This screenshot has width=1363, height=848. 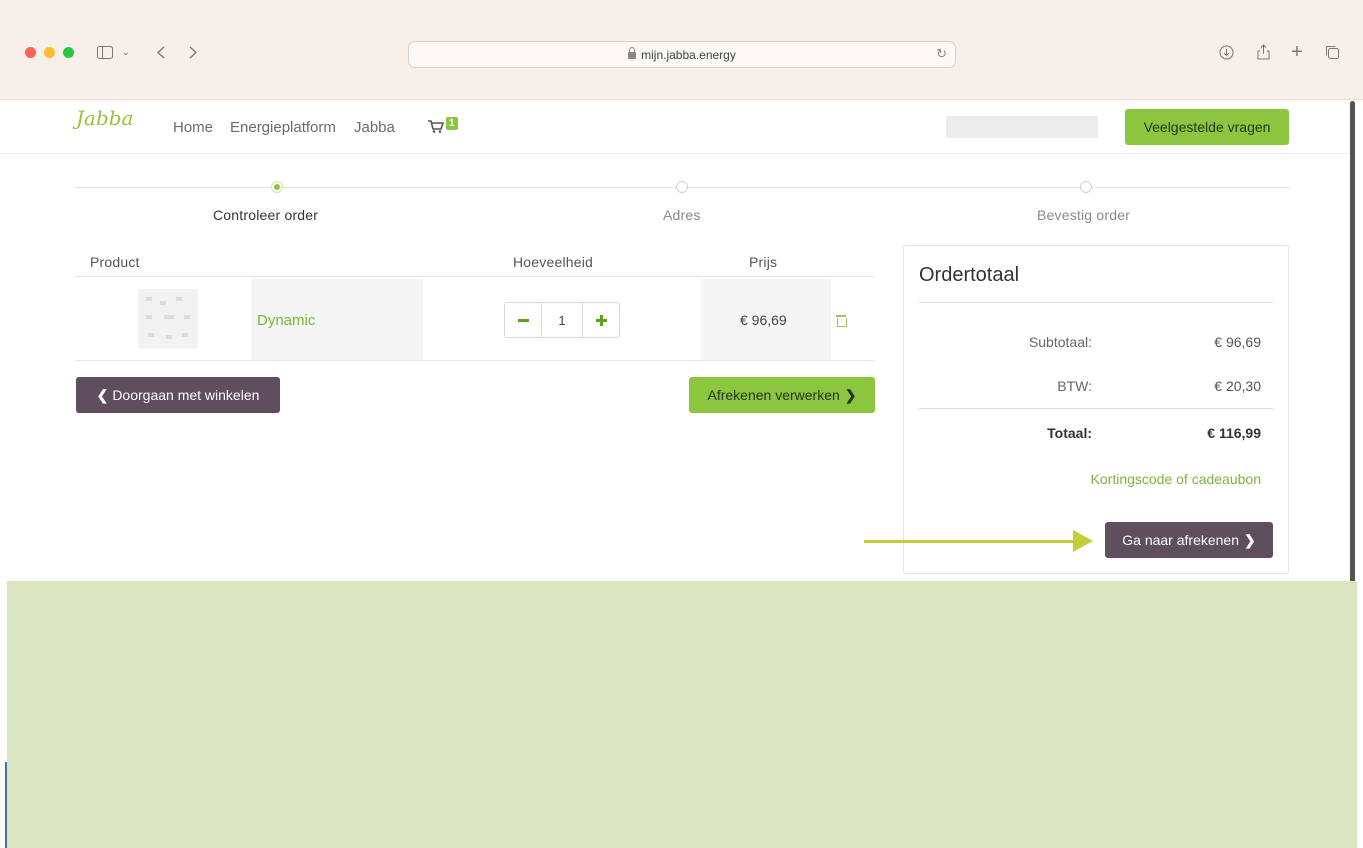 I want to click on faq-button: Veelgestelde vragen, so click(x=1207, y=127).